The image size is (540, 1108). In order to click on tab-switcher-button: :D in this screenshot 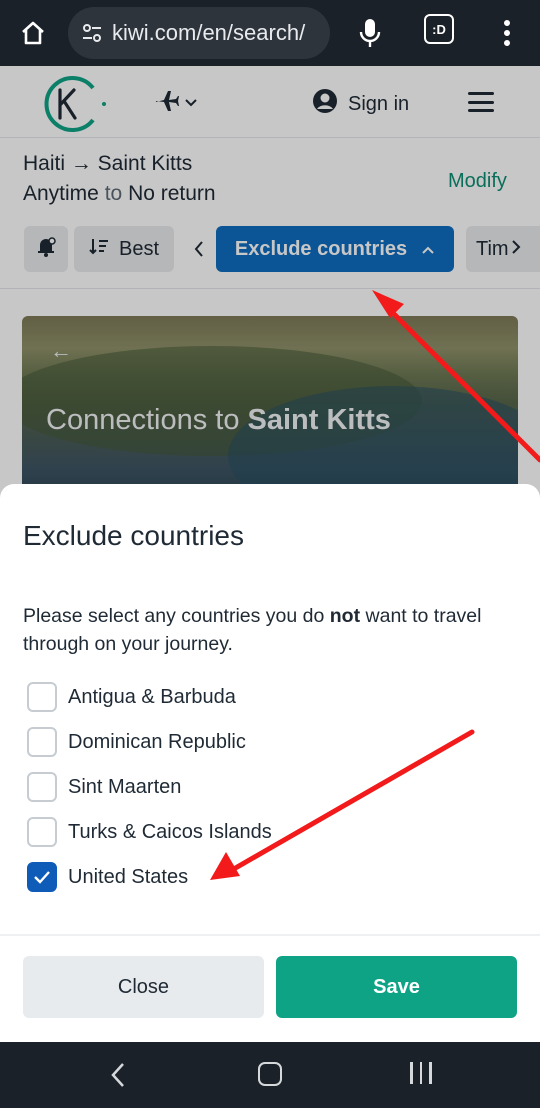, I will do `click(439, 29)`.